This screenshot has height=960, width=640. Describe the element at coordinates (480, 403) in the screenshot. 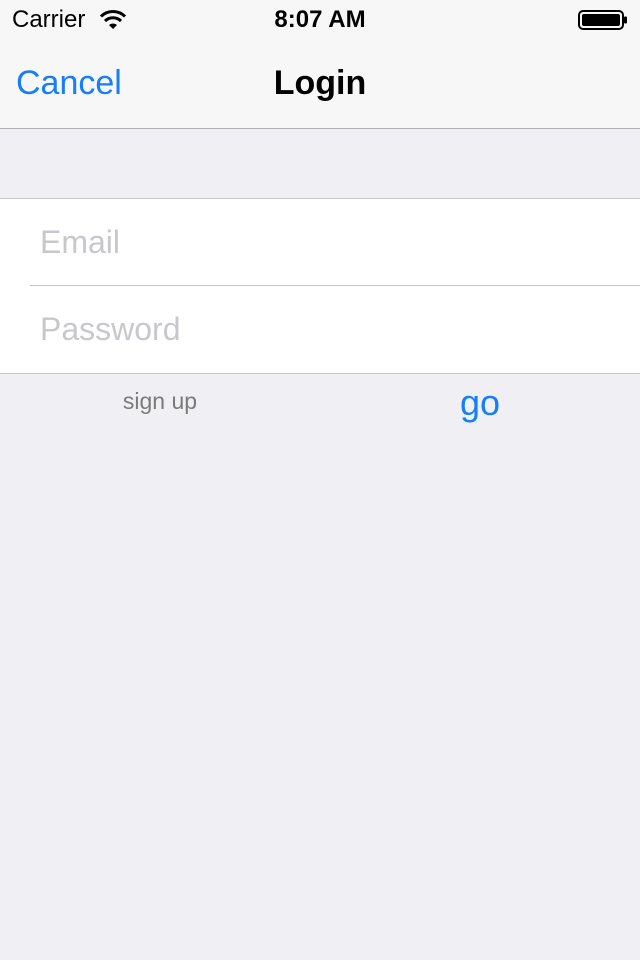

I see `go-button: go` at that location.